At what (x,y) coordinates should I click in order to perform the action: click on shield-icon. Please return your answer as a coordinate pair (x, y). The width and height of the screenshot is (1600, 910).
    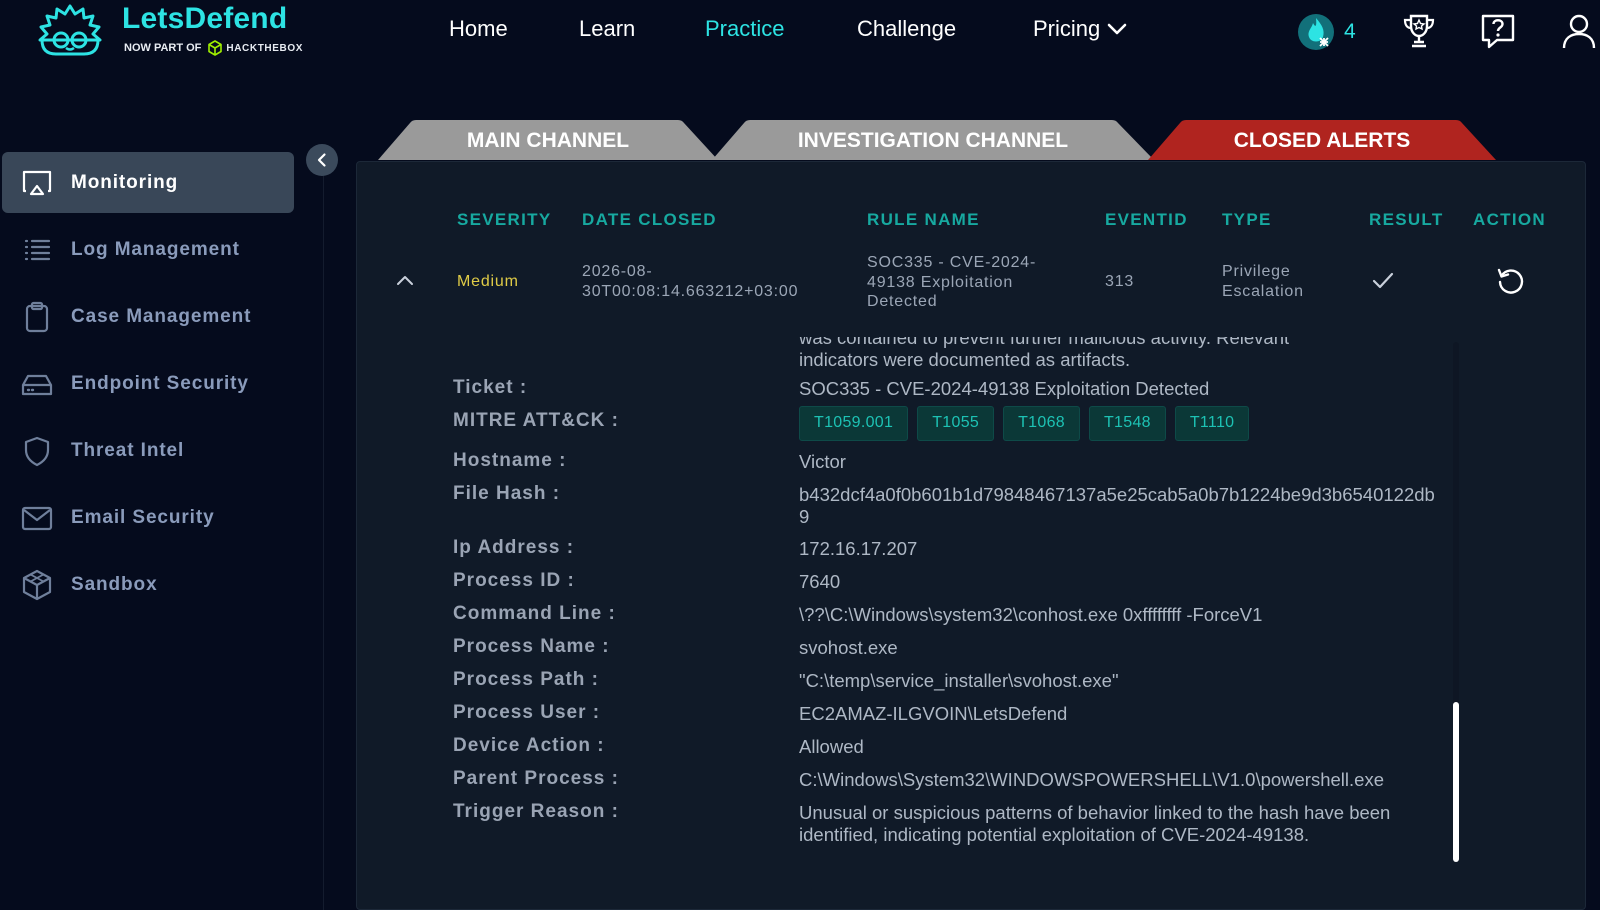
    Looking at the image, I should click on (37, 451).